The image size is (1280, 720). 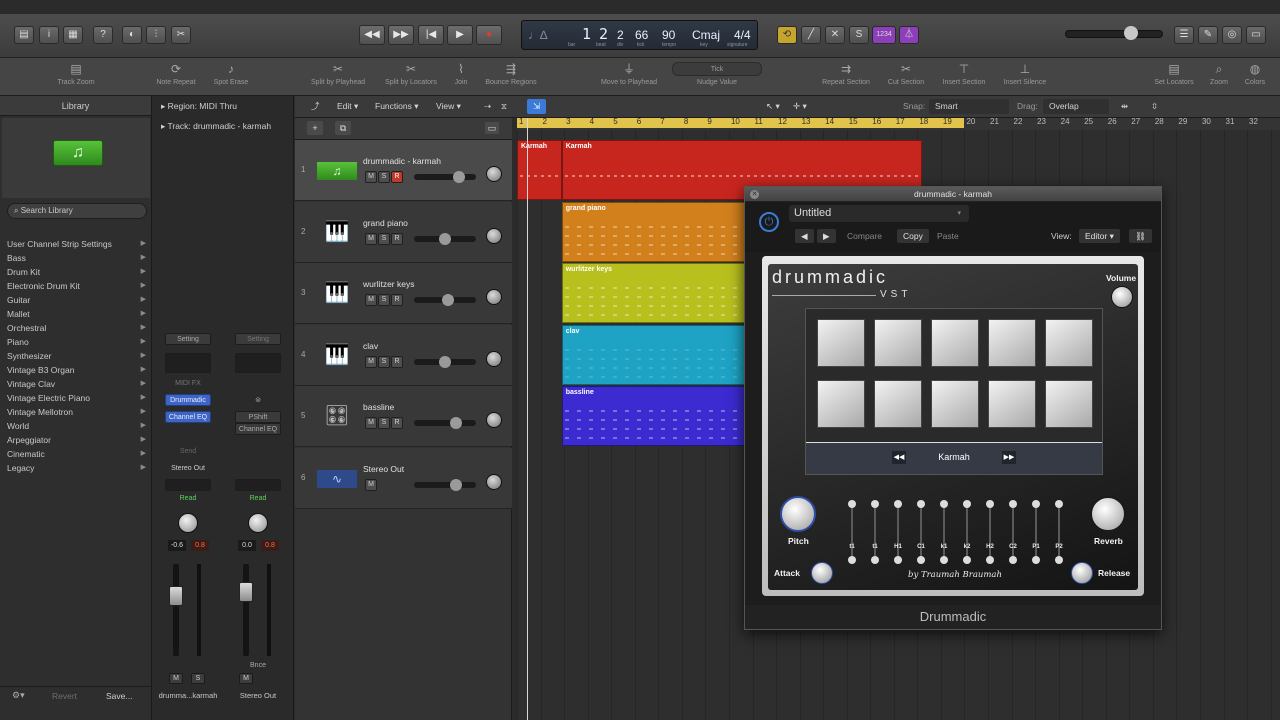 I want to click on view-menu: View ▾, so click(x=448, y=106).